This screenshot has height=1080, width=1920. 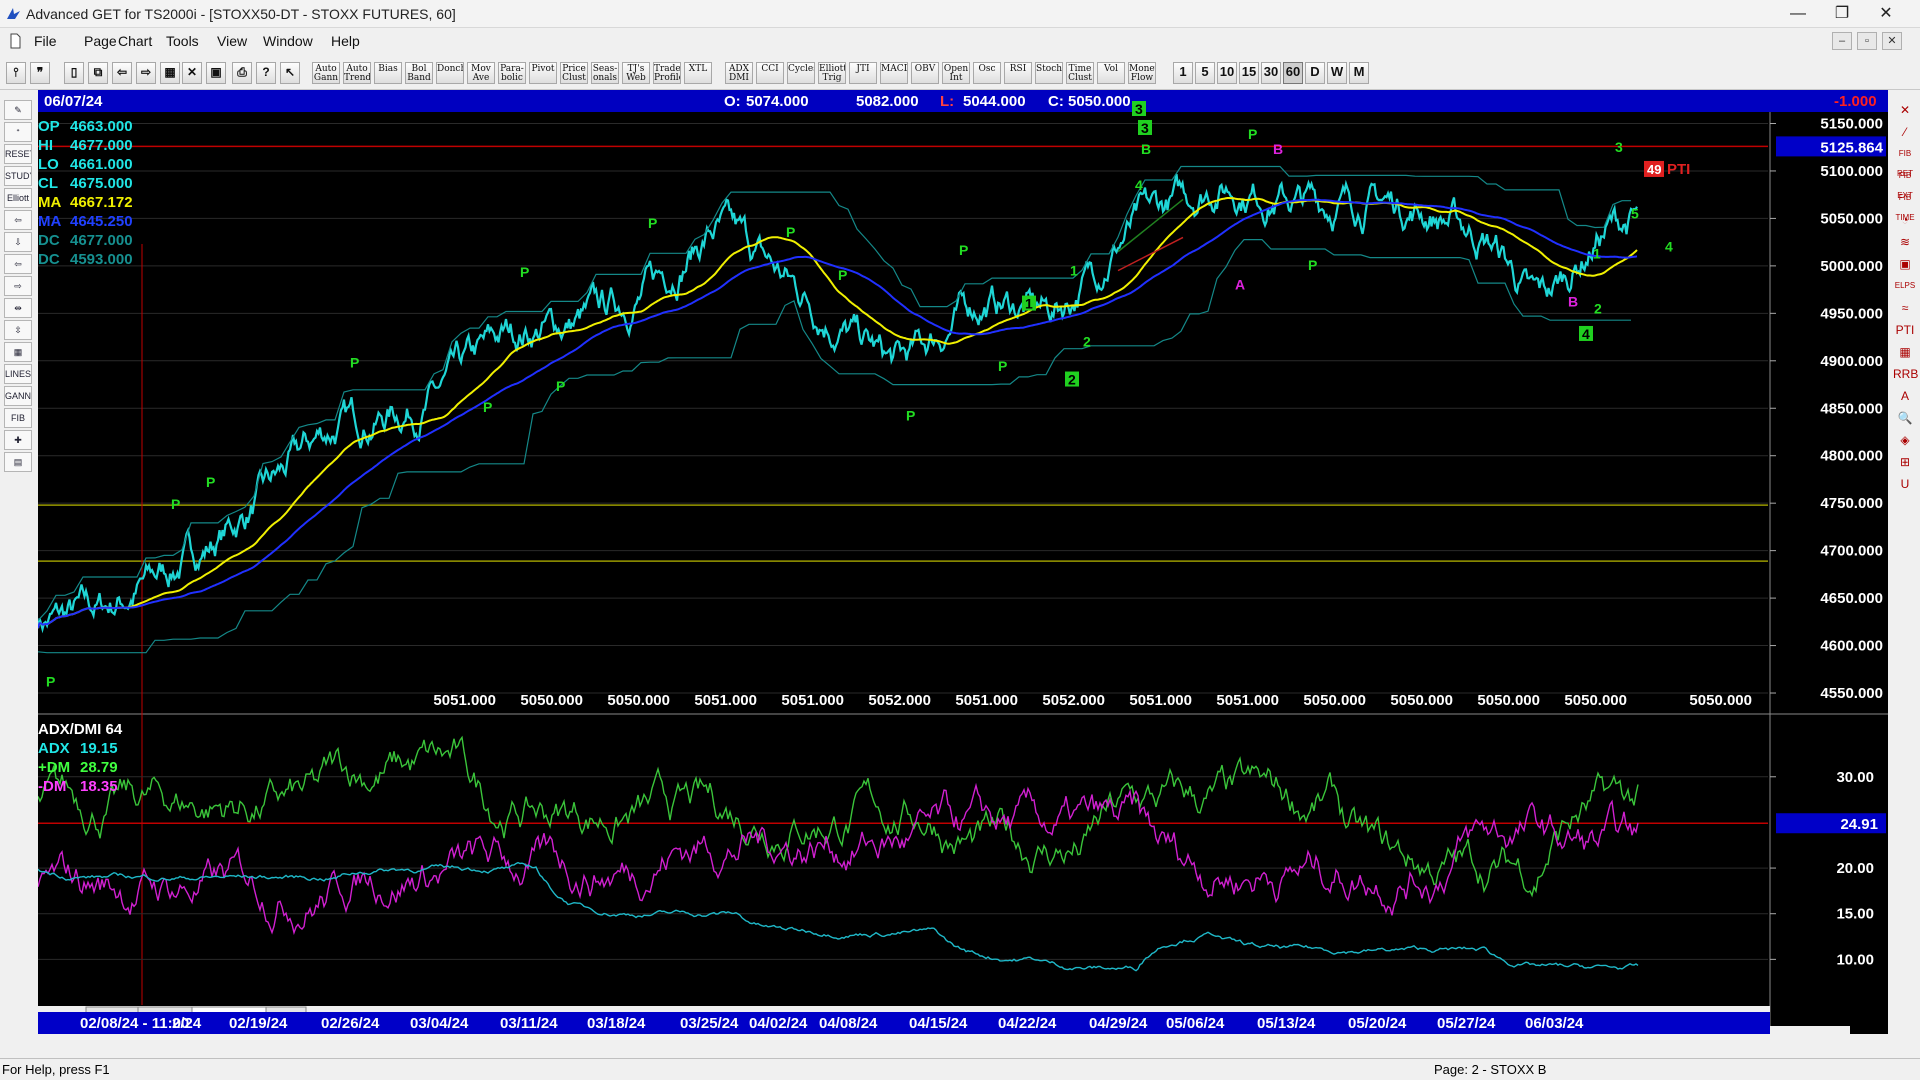 I want to click on interval-button-30: 30, so click(x=1271, y=73).